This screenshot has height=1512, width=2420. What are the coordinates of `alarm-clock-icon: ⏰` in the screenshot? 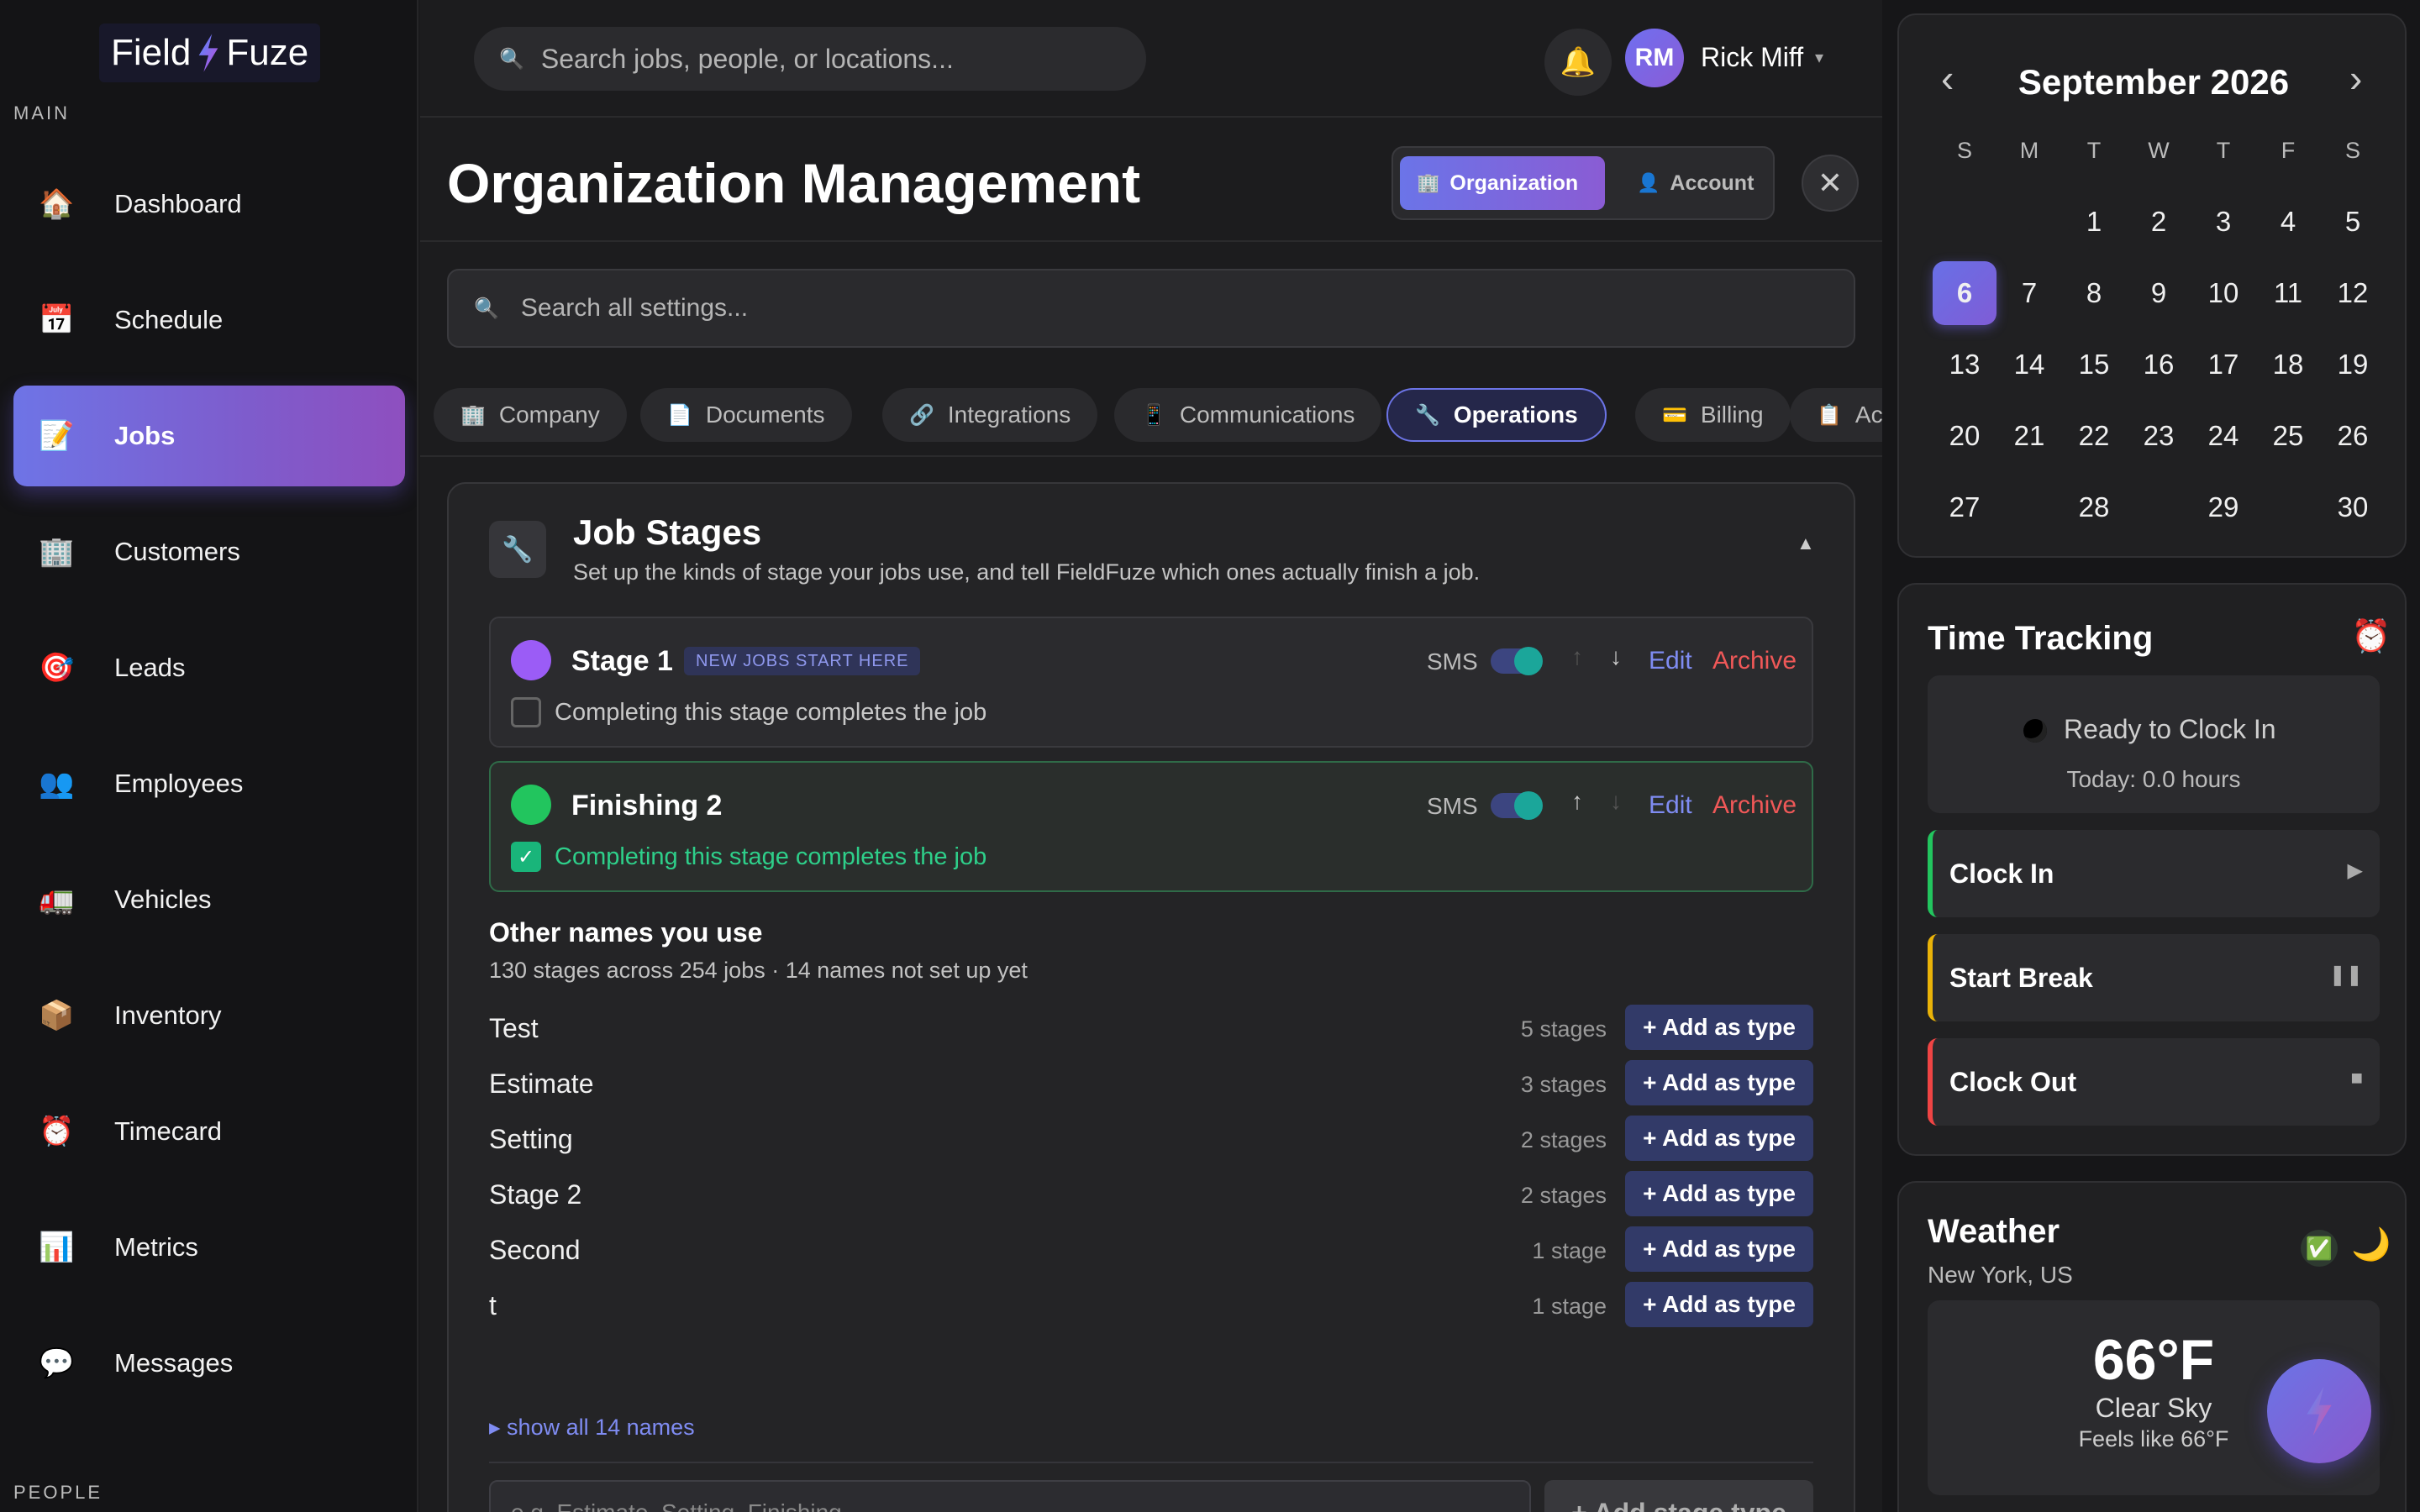 It's located at (57, 1131).